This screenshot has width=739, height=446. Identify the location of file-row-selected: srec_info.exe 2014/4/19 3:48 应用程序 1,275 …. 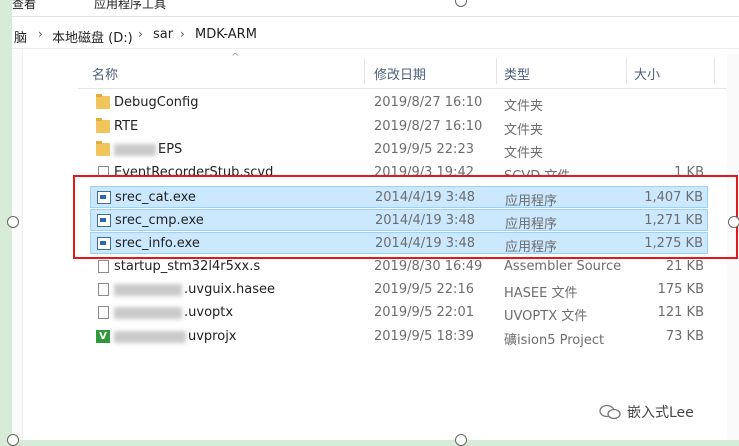
(399, 243).